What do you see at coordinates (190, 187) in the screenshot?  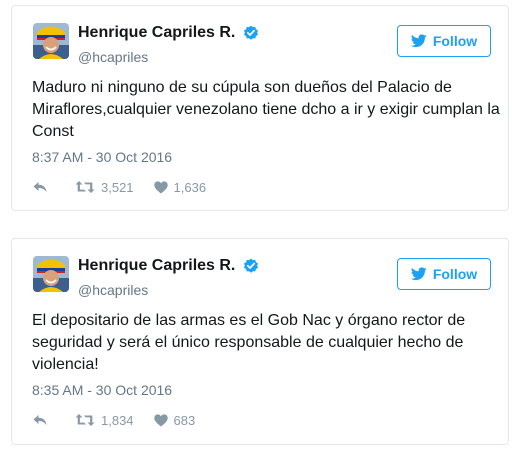 I see `like-count: 1,636` at bounding box center [190, 187].